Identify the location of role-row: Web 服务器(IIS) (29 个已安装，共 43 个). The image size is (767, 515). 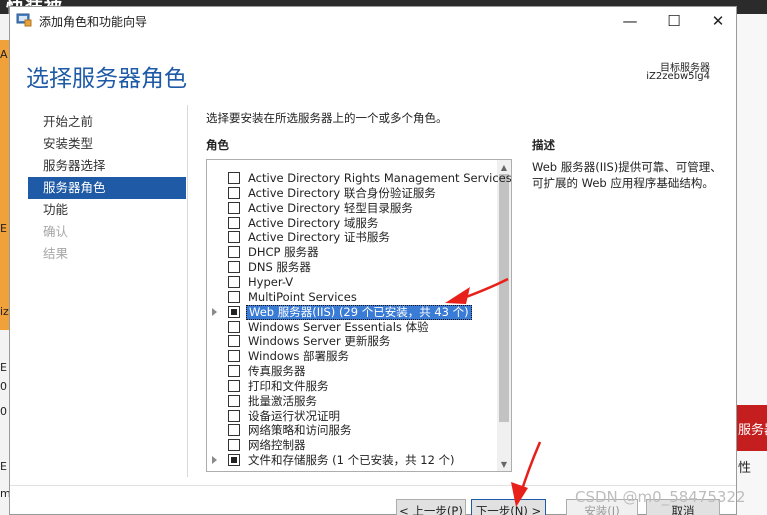
(352, 312).